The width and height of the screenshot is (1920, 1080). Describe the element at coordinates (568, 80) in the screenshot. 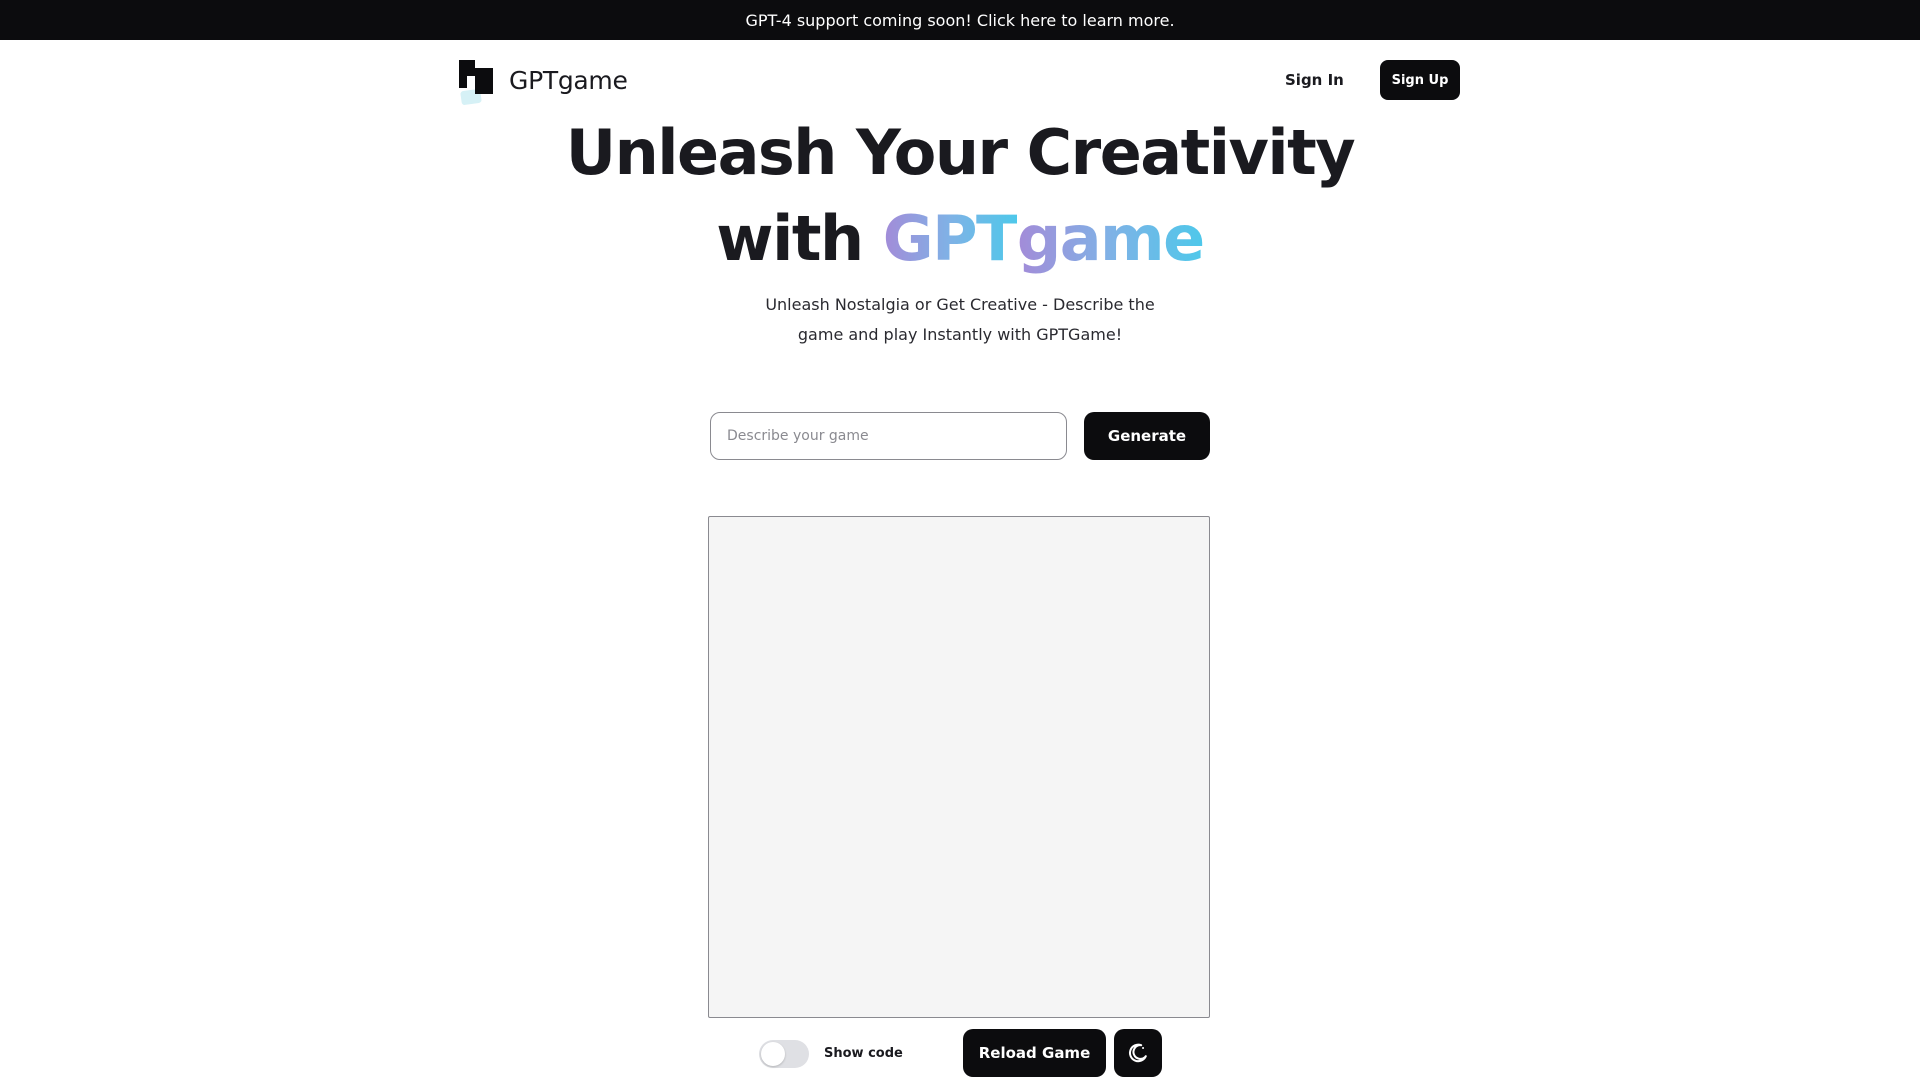

I see `brand-name: GPTgame` at that location.